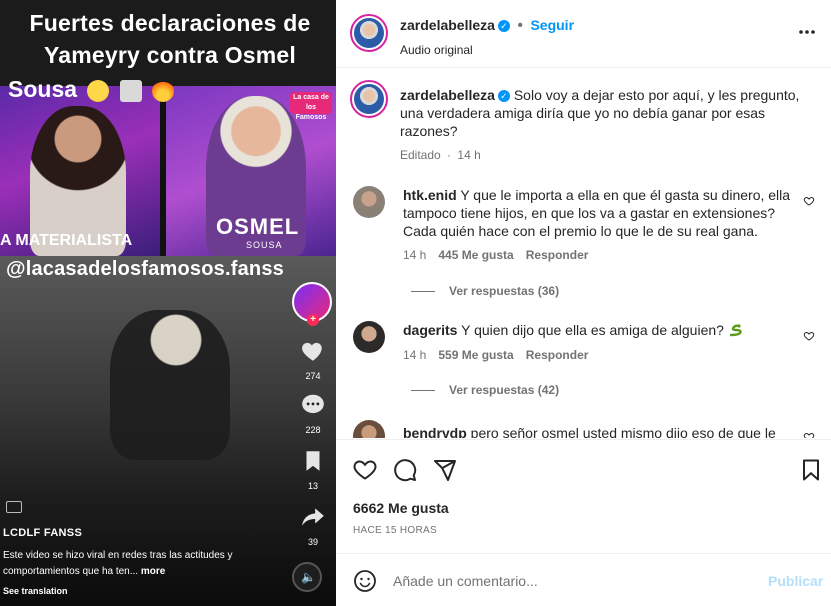 This screenshot has width=831, height=606. What do you see at coordinates (445, 470) in the screenshot?
I see `share-send-icon` at bounding box center [445, 470].